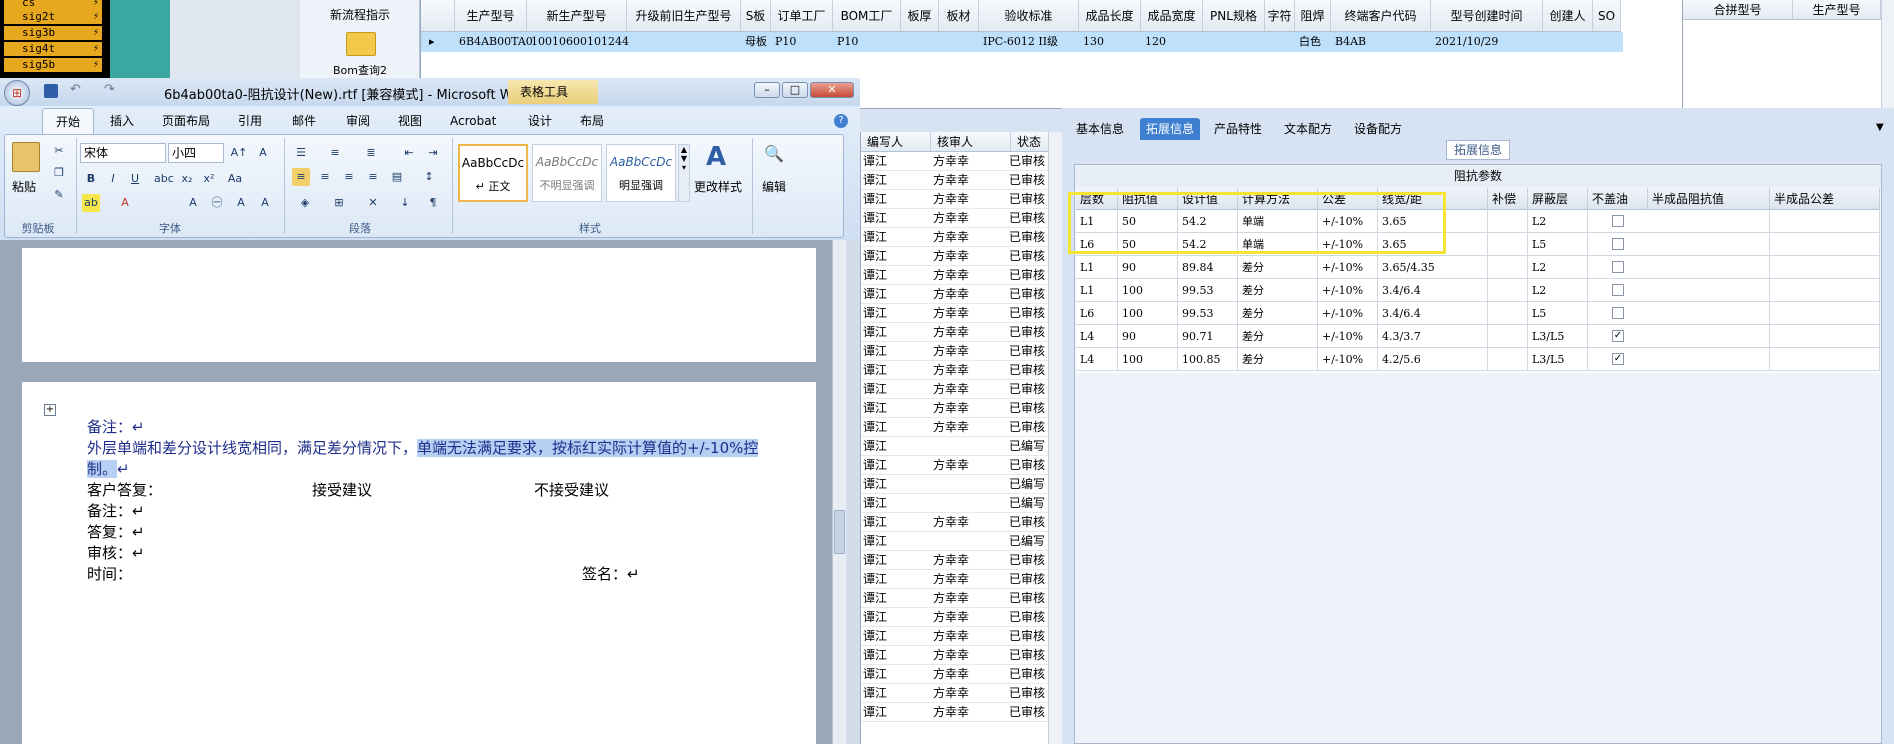 The image size is (1894, 744). I want to click on editing-button: 编辑, so click(774, 186).